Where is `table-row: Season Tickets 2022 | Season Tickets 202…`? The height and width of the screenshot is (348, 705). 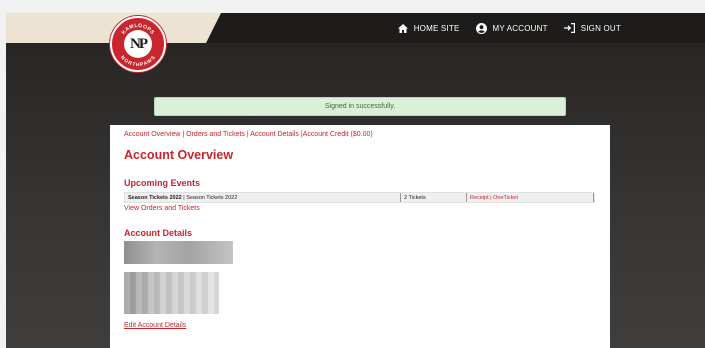
table-row: Season Tickets 2022 | Season Tickets 202… is located at coordinates (359, 197).